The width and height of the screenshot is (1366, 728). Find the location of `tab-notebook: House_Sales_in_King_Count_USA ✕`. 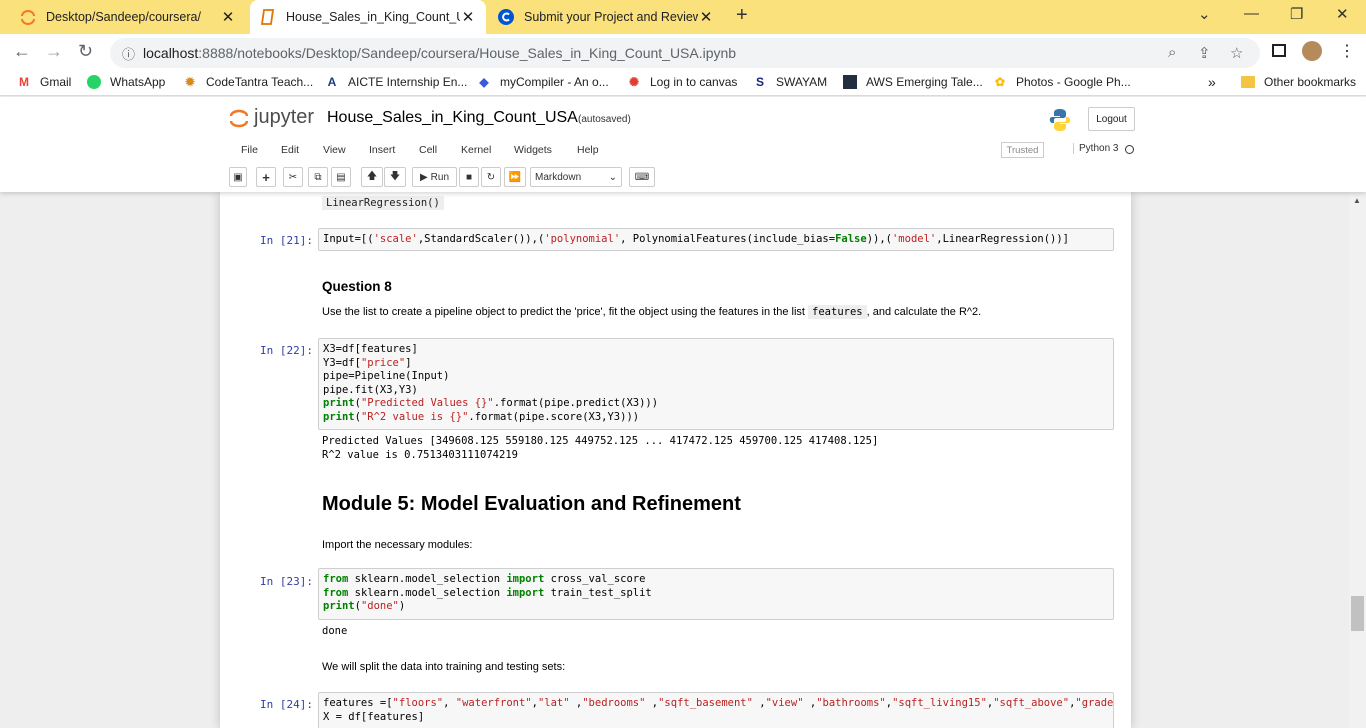

tab-notebook: House_Sales_in_King_Count_USA ✕ is located at coordinates (368, 17).